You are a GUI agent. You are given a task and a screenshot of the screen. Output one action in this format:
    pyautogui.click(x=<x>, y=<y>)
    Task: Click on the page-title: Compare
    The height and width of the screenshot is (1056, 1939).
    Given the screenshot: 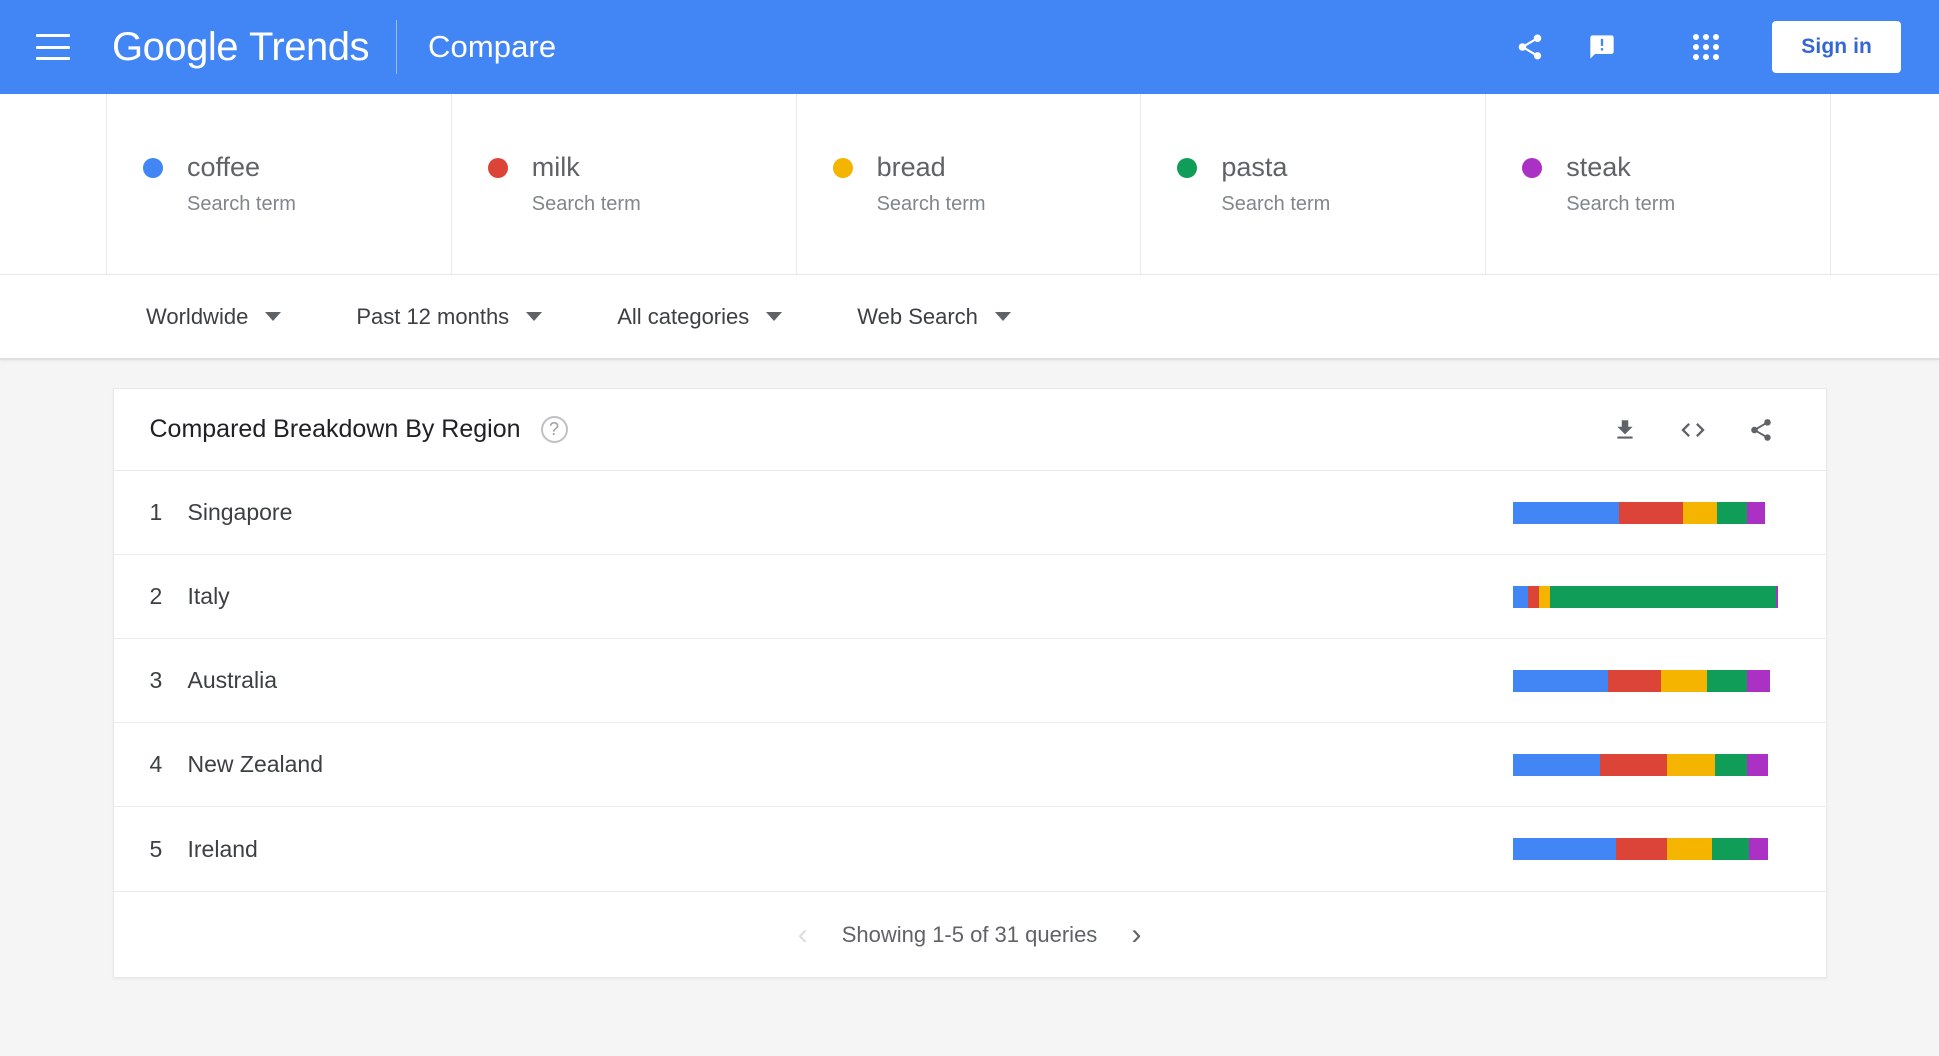 What is the action you would take?
    pyautogui.click(x=492, y=46)
    